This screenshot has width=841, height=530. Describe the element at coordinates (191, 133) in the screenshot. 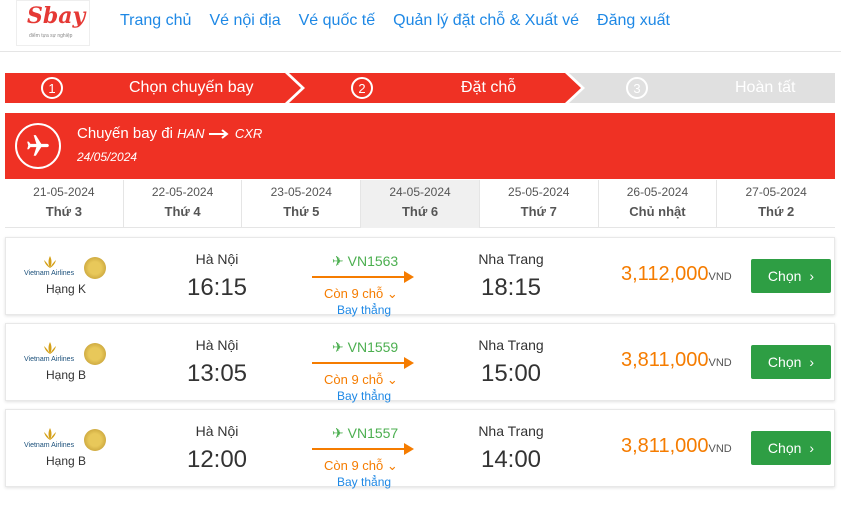

I see `route-from: HAN` at that location.